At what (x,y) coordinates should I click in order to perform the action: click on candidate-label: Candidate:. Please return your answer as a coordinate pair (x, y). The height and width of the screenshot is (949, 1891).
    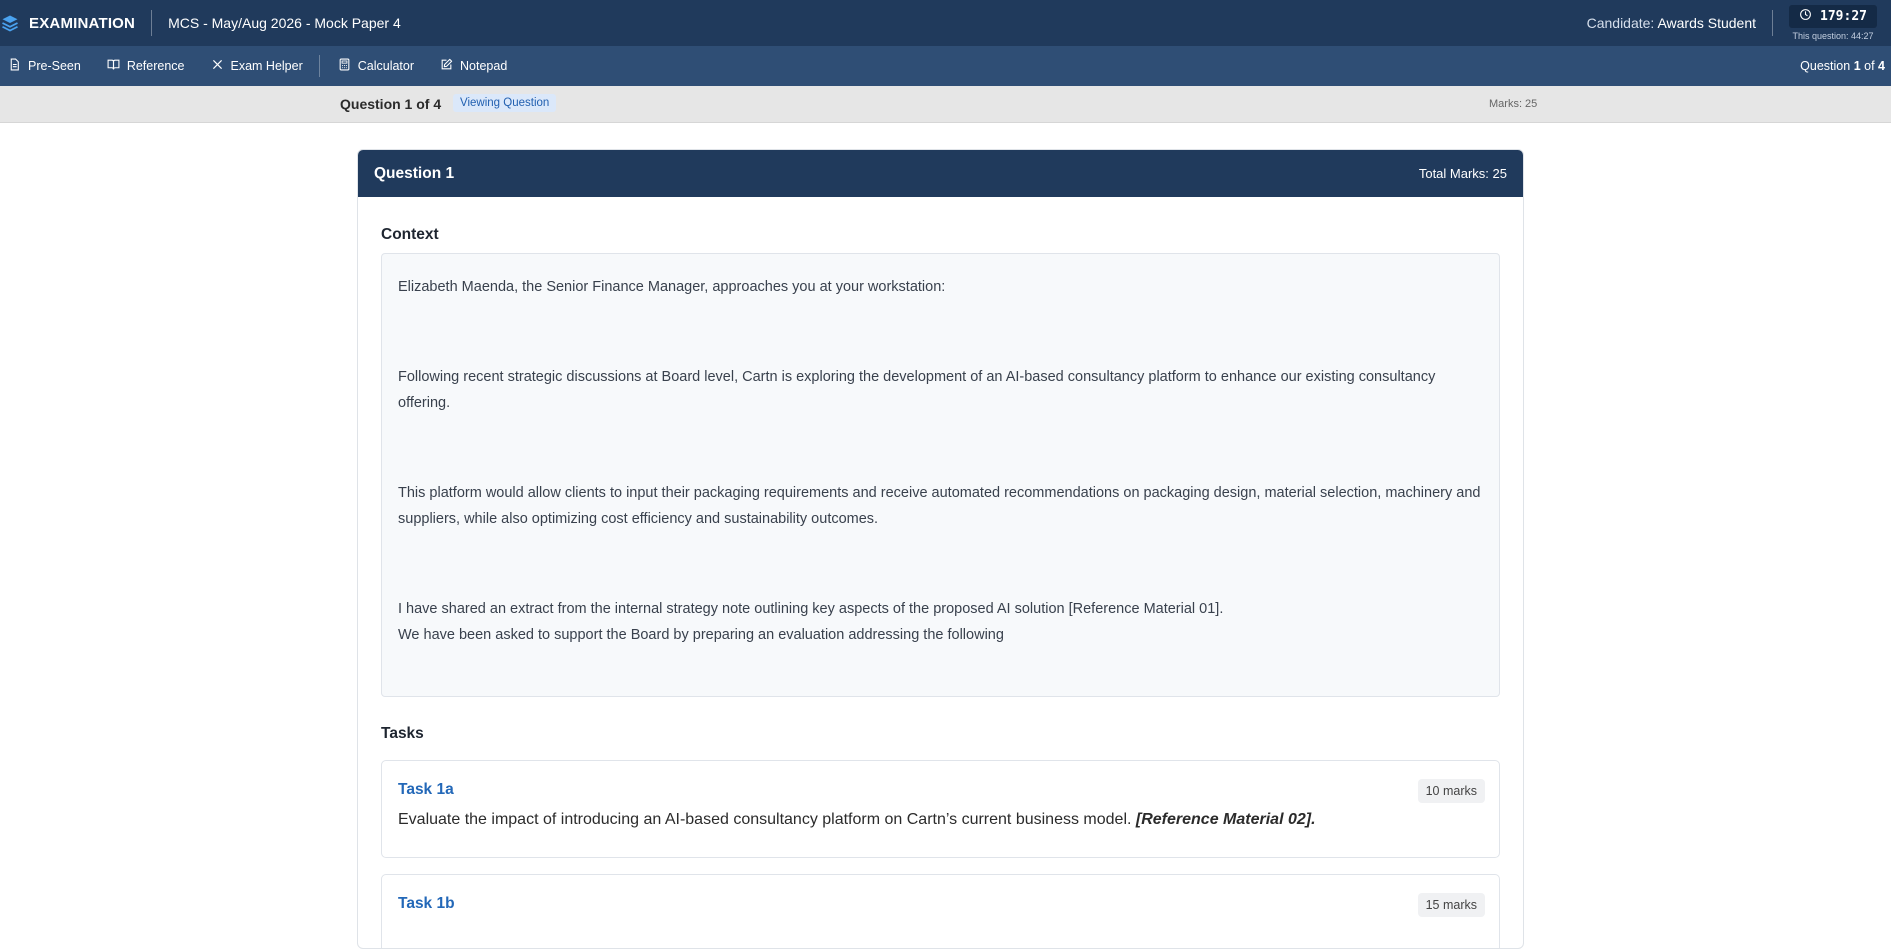
    Looking at the image, I should click on (1620, 23).